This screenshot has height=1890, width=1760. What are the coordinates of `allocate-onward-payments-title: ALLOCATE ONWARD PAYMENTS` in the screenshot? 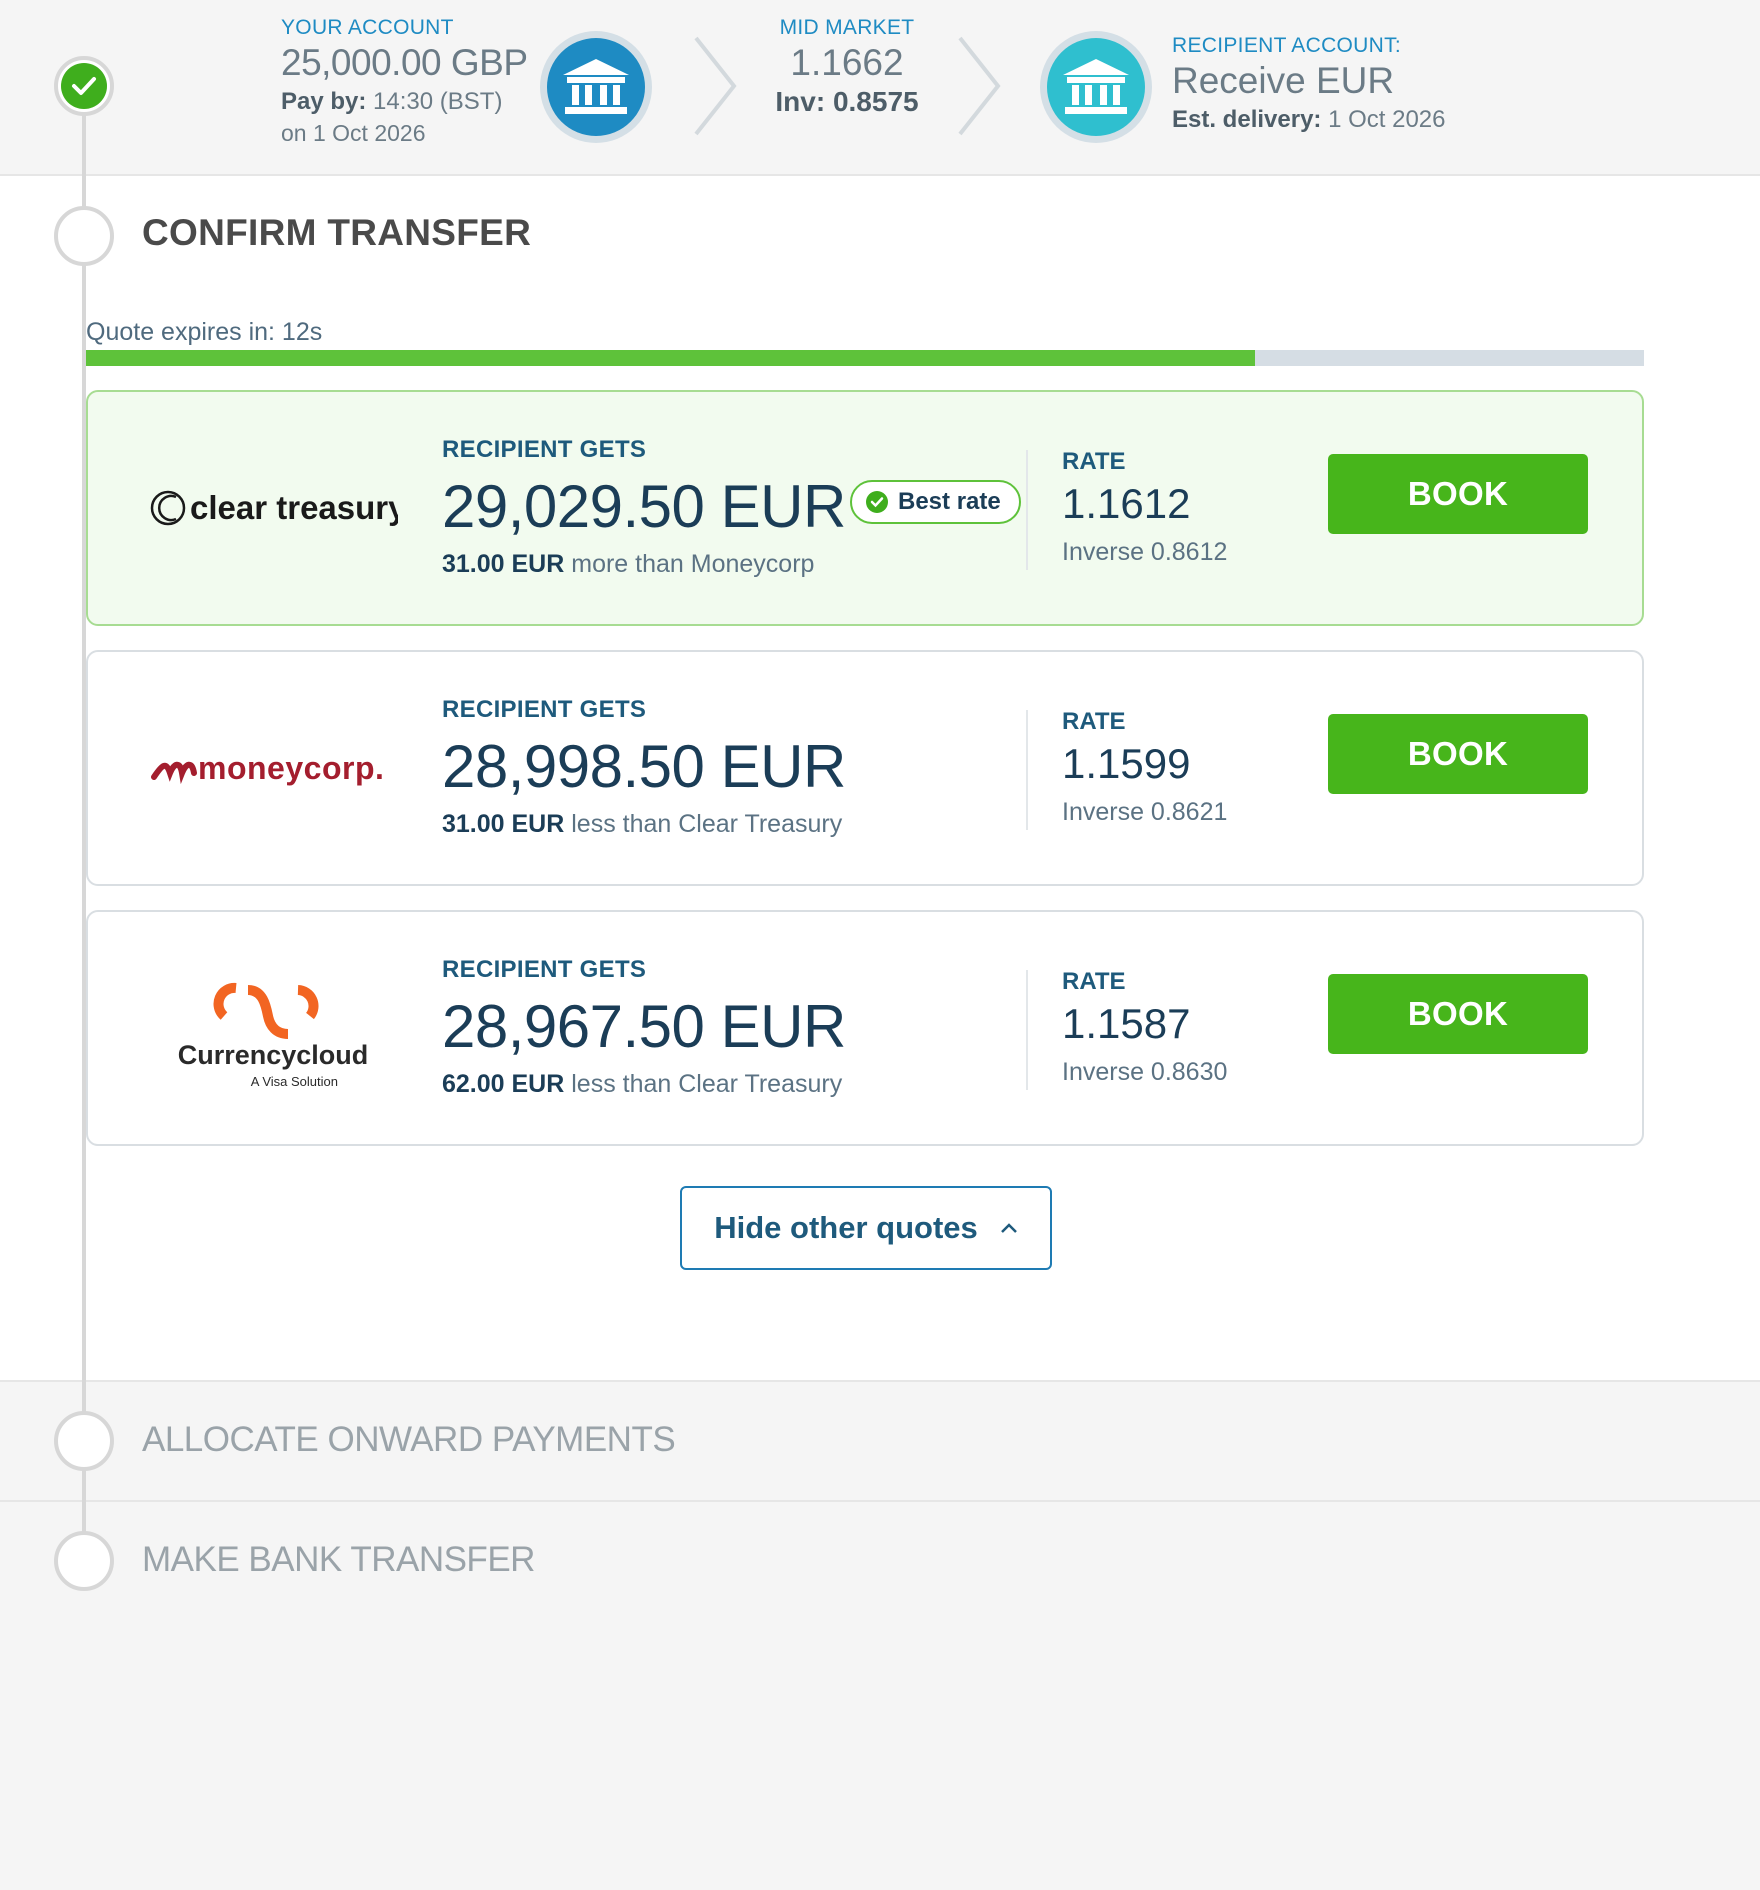 It's located at (409, 1439).